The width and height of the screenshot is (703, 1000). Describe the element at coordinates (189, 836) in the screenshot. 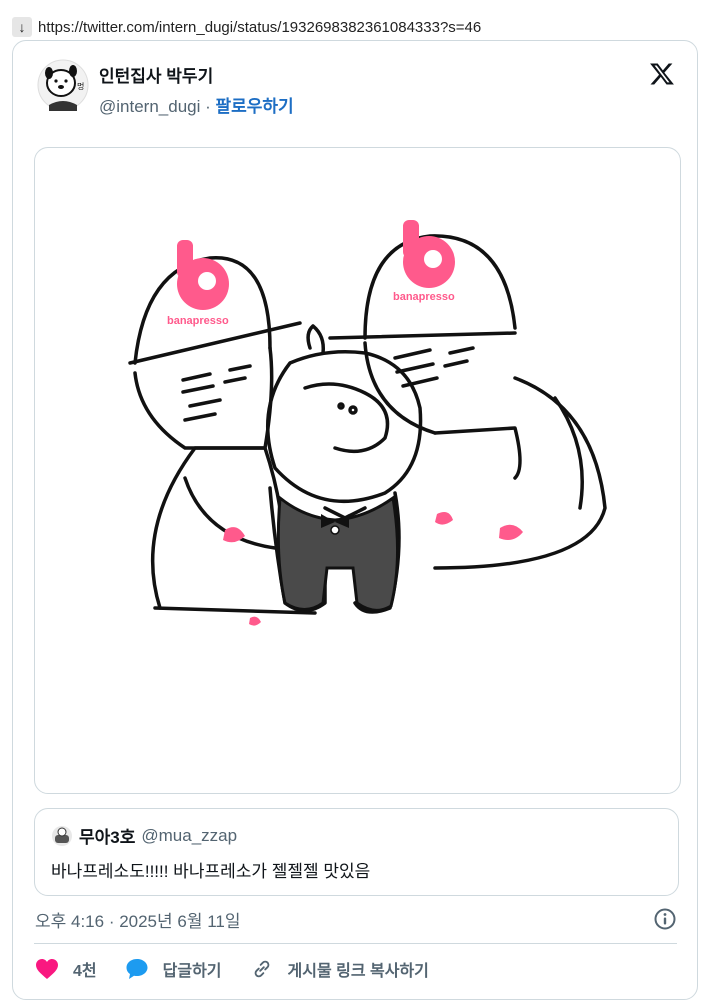

I see `quote-handle: @mua_zzap` at that location.